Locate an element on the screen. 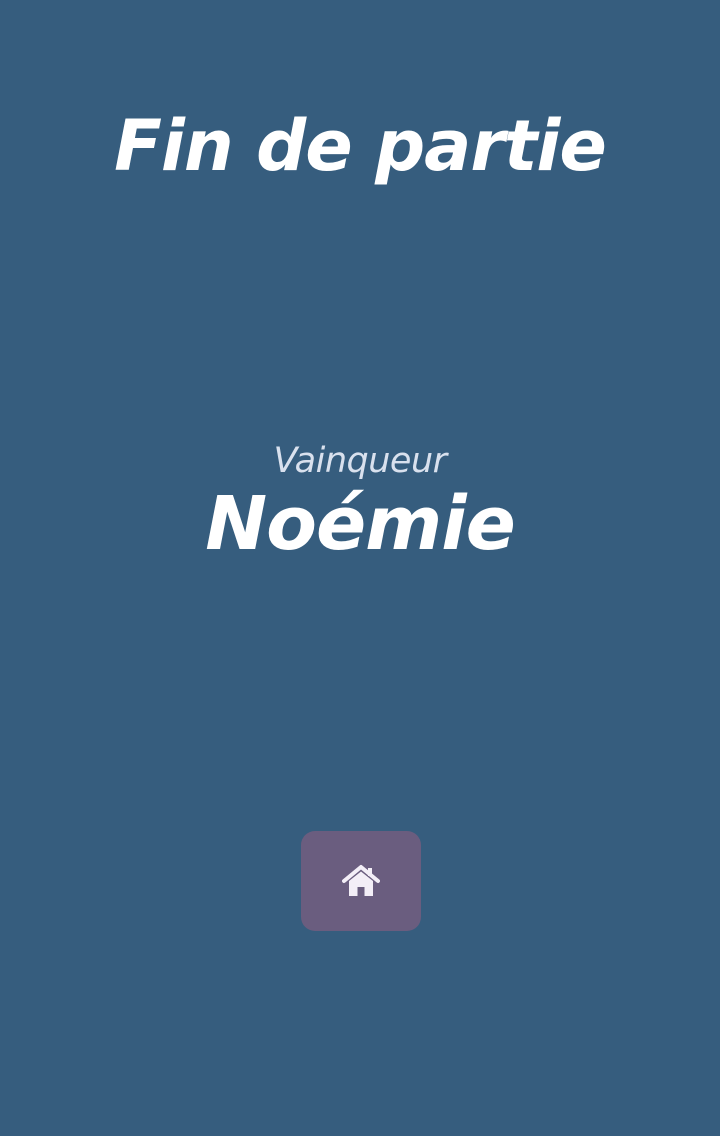  page-title: Fin de partie is located at coordinates (360, 146).